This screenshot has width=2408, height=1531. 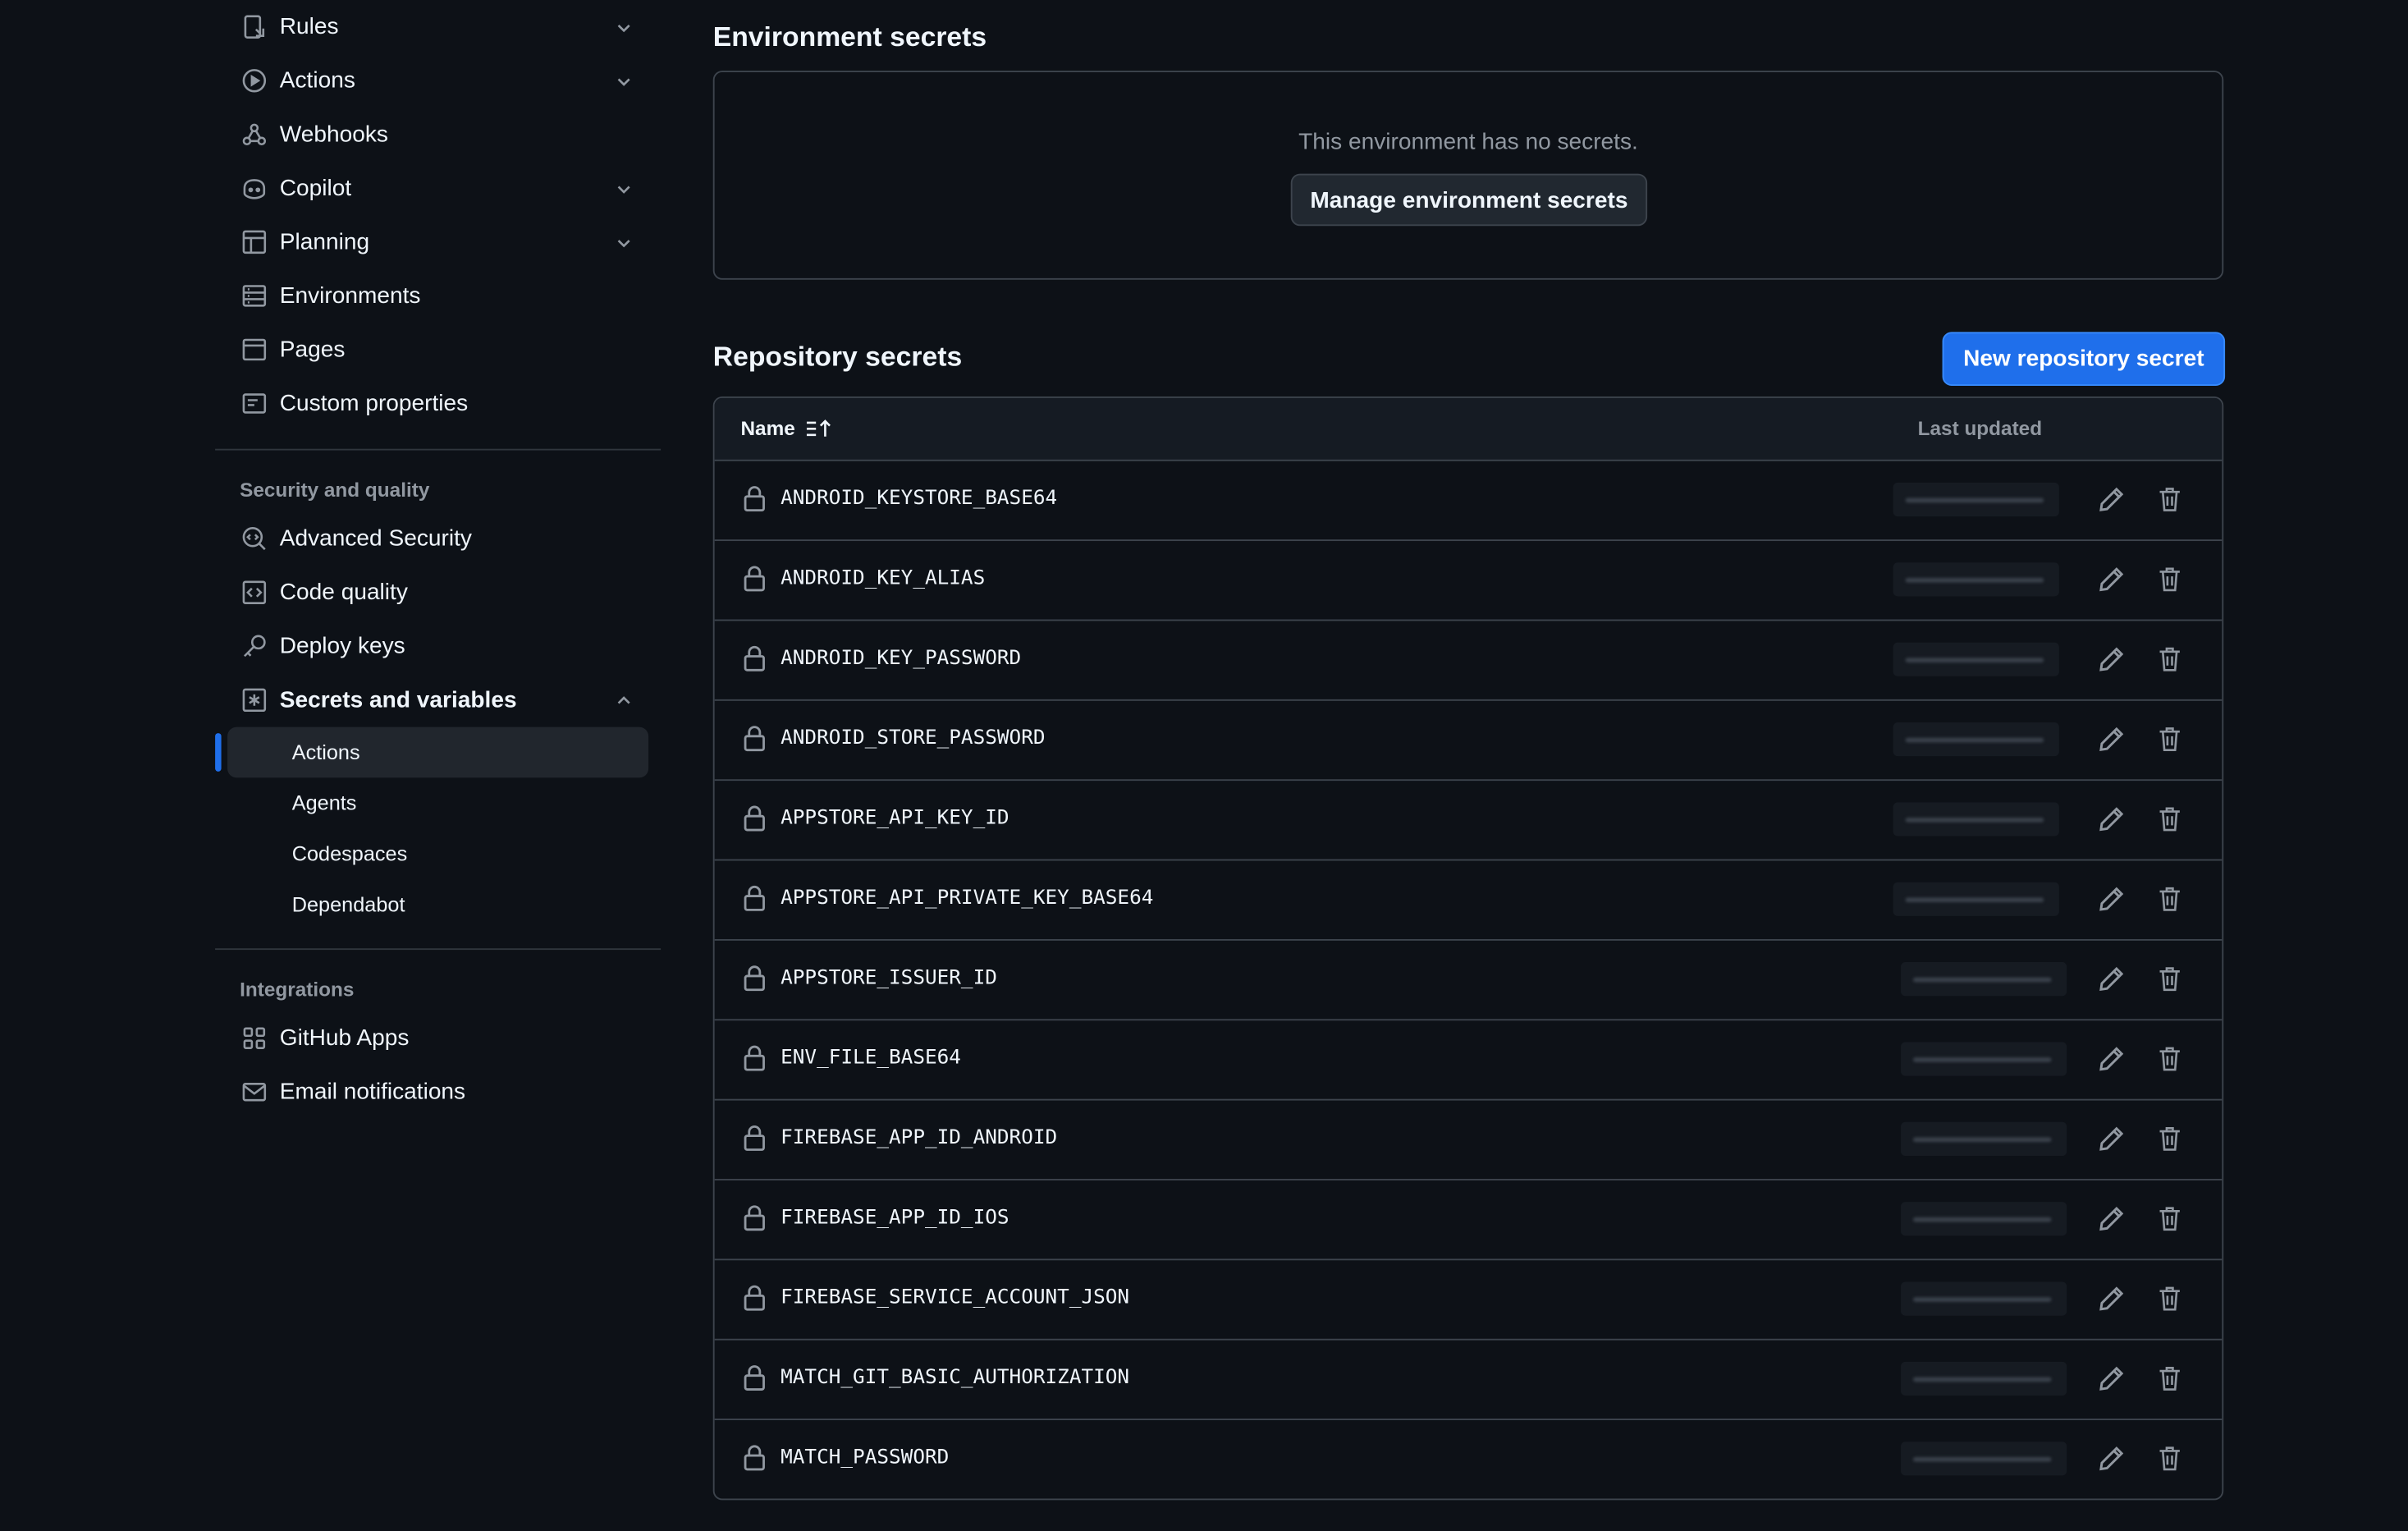 I want to click on chevron-up-icon, so click(x=624, y=700).